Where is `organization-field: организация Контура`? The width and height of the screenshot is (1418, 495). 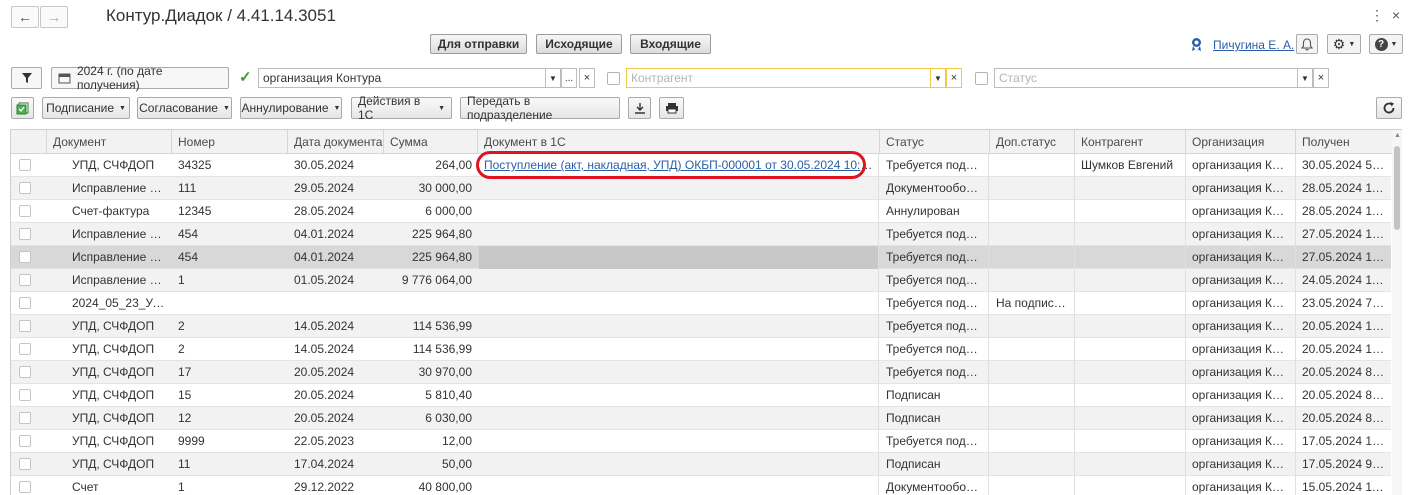
organization-field: организация Контура is located at coordinates (402, 78).